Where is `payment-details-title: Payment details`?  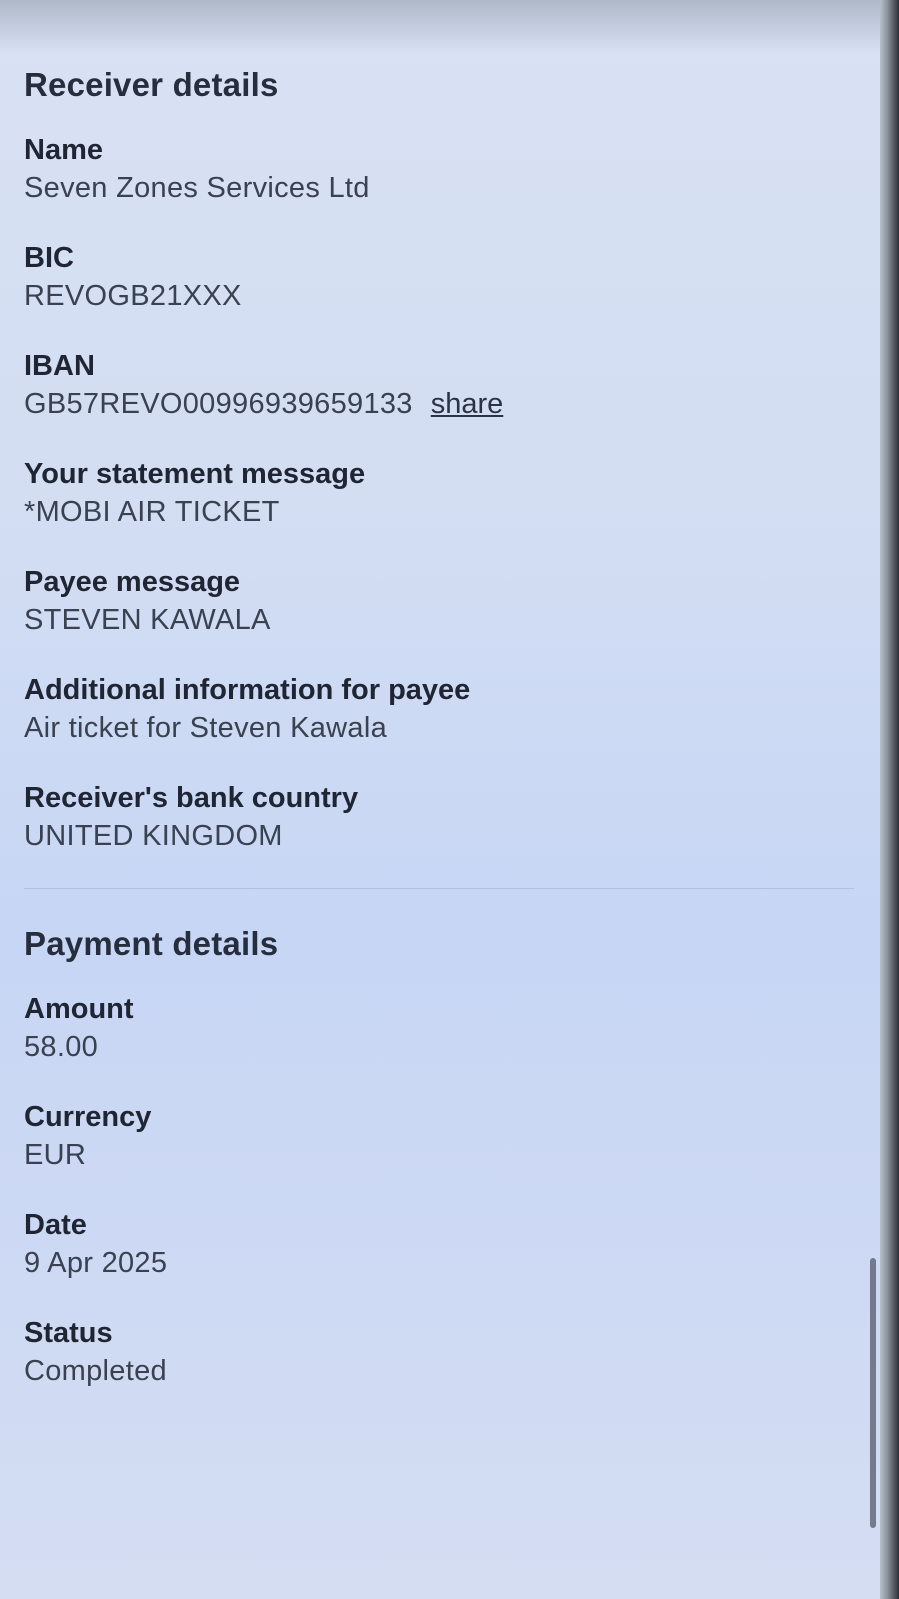 payment-details-title: Payment details is located at coordinates (151, 943).